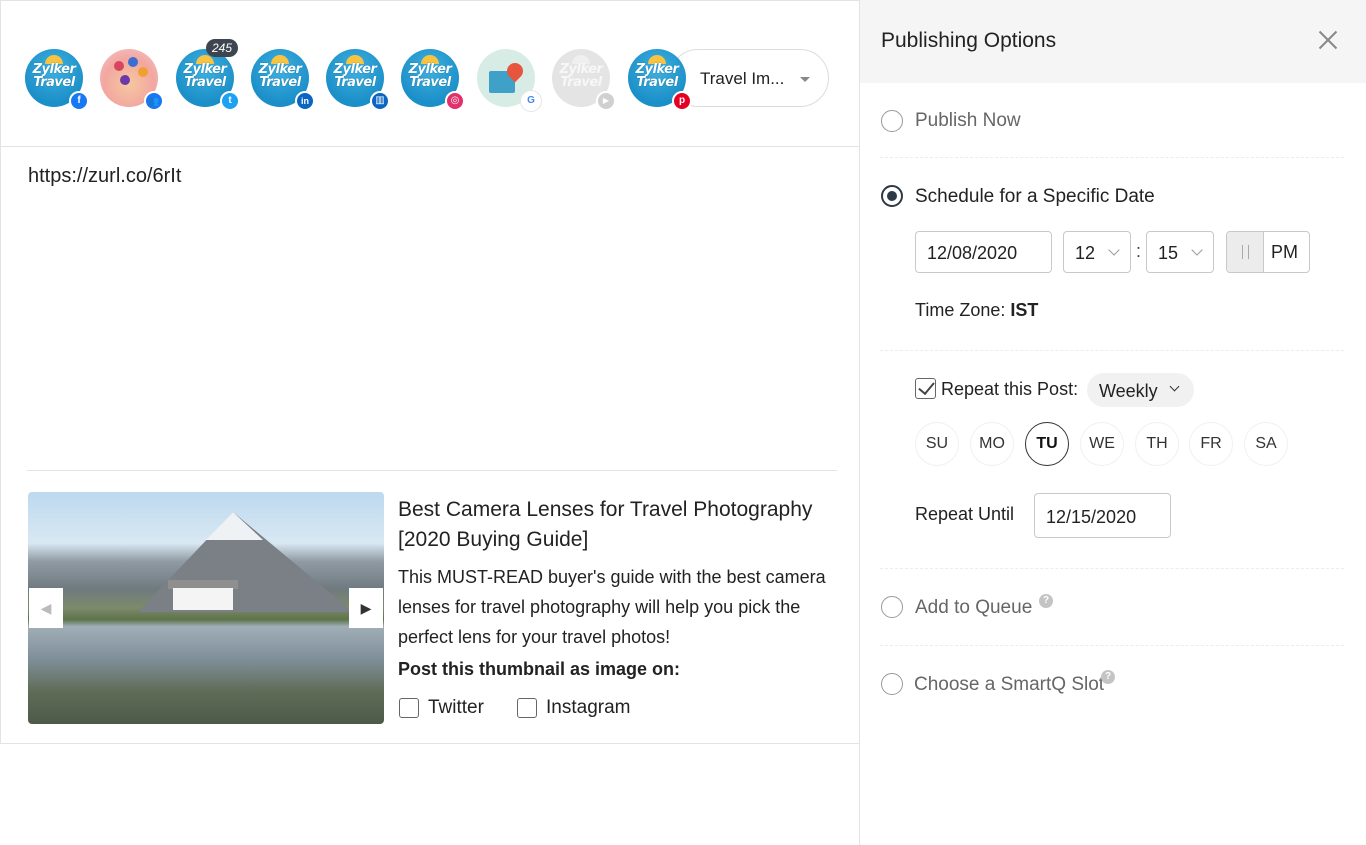 The image size is (1366, 845). What do you see at coordinates (1328, 40) in the screenshot?
I see `close-icon` at bounding box center [1328, 40].